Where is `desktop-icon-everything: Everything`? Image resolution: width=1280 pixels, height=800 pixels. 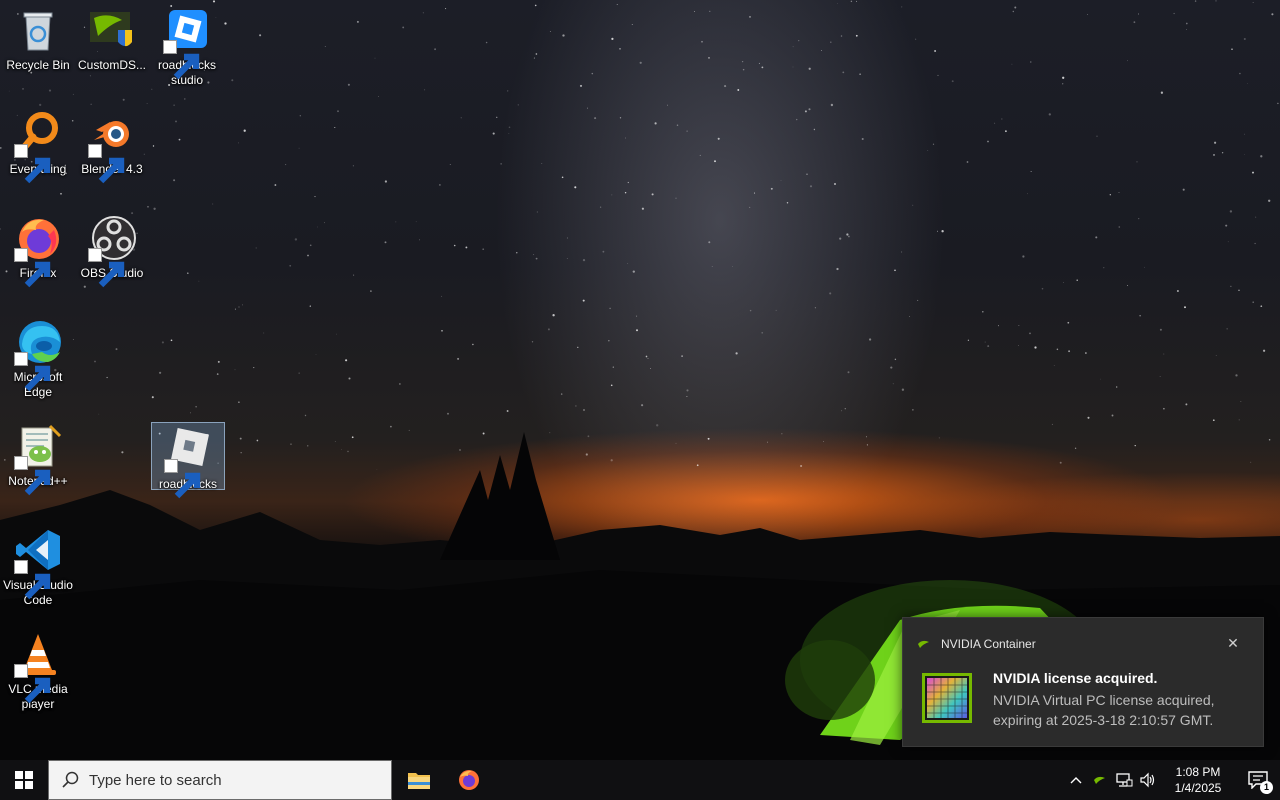 desktop-icon-everything: Everything is located at coordinates (38, 144).